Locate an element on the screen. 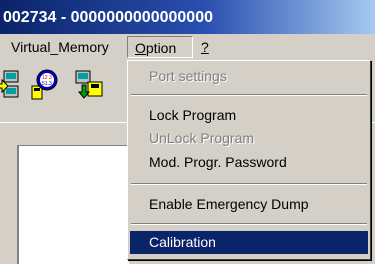 Image resolution: width=375 pixels, height=264 pixels. menu-virtual-memory: Virtual_Memory is located at coordinates (60, 47).